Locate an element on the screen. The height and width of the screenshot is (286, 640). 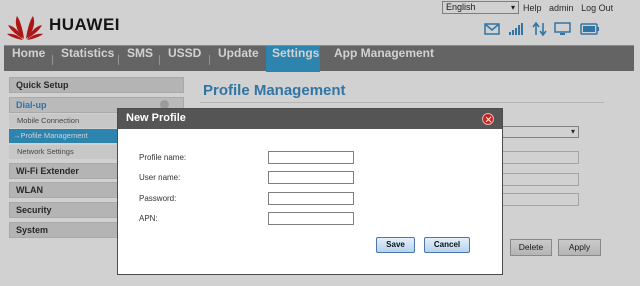
password-field is located at coordinates (311, 198).